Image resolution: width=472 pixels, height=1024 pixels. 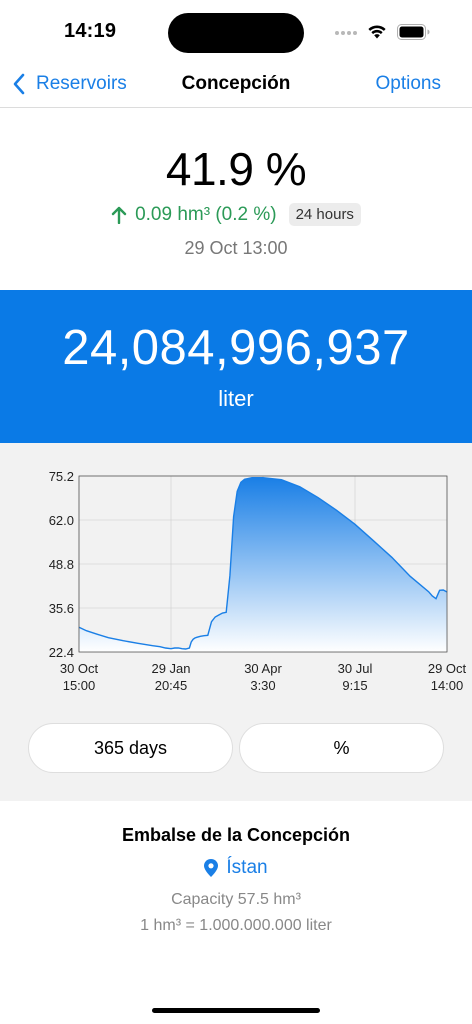 What do you see at coordinates (119, 215) in the screenshot?
I see `arrow-up-icon` at bounding box center [119, 215].